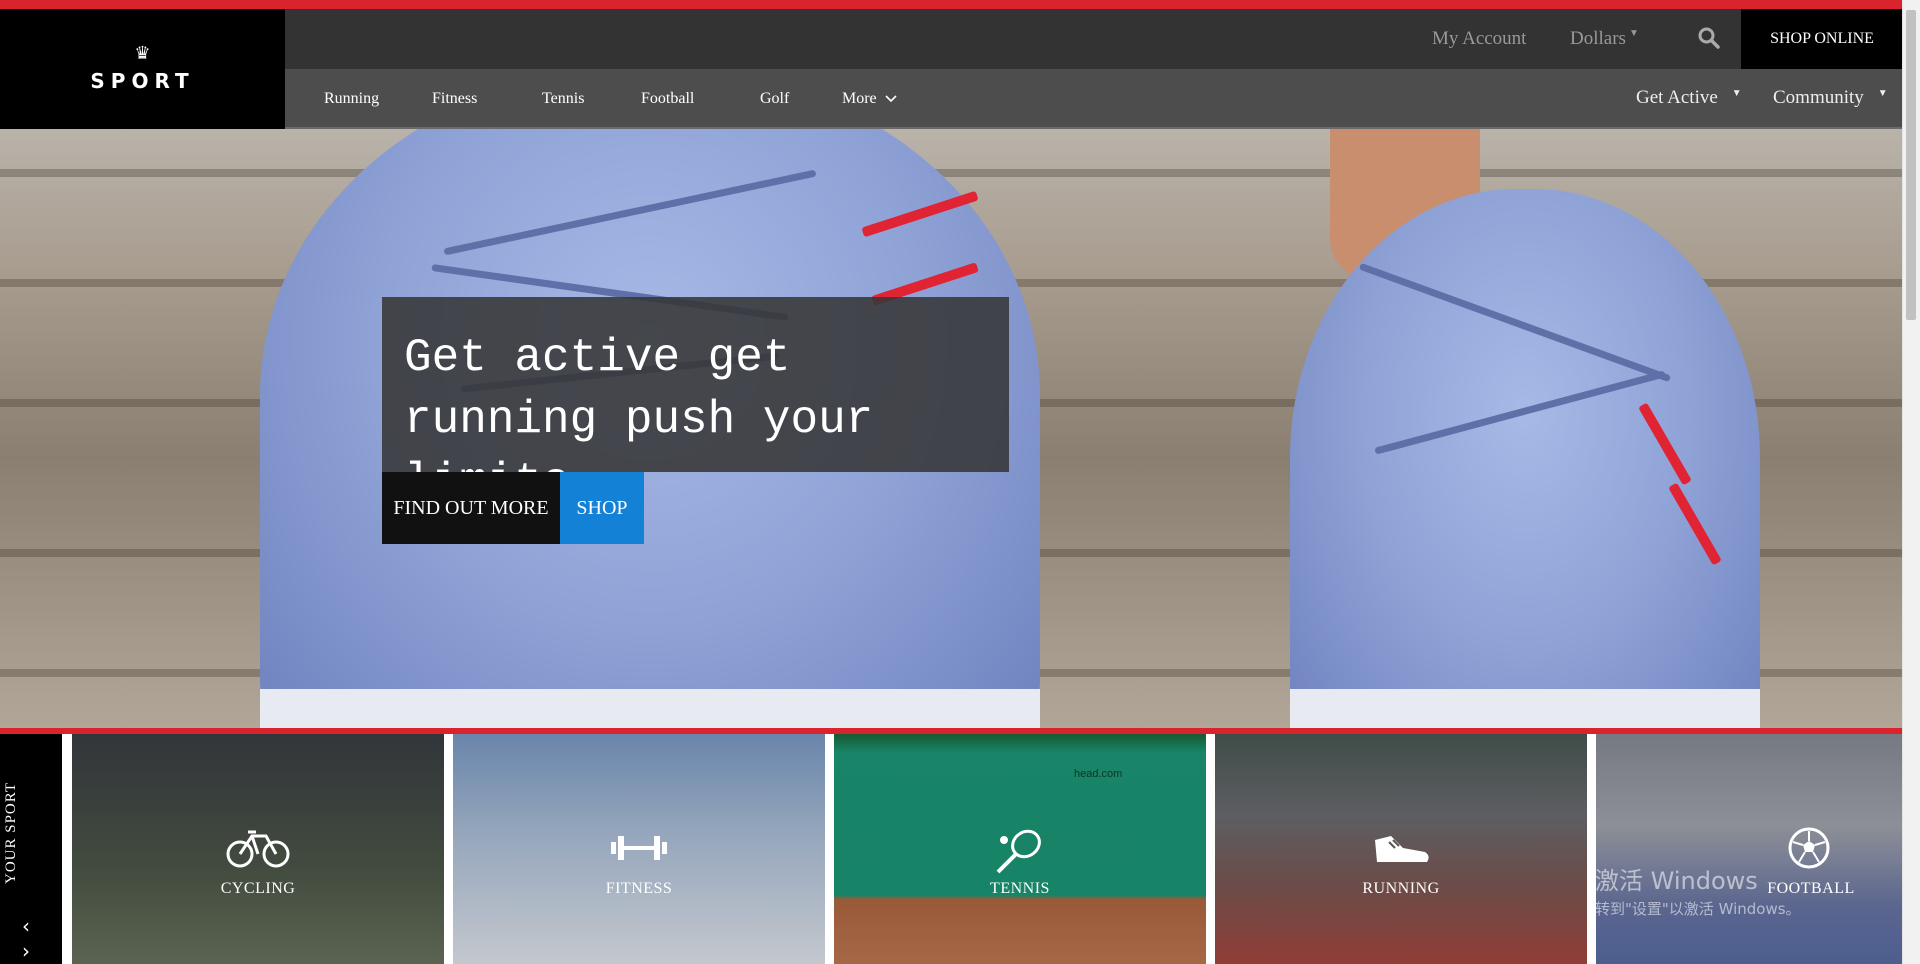 This screenshot has height=964, width=1920. What do you see at coordinates (11, 832) in the screenshot?
I see `your-sport-title: YOUR SPORT` at bounding box center [11, 832].